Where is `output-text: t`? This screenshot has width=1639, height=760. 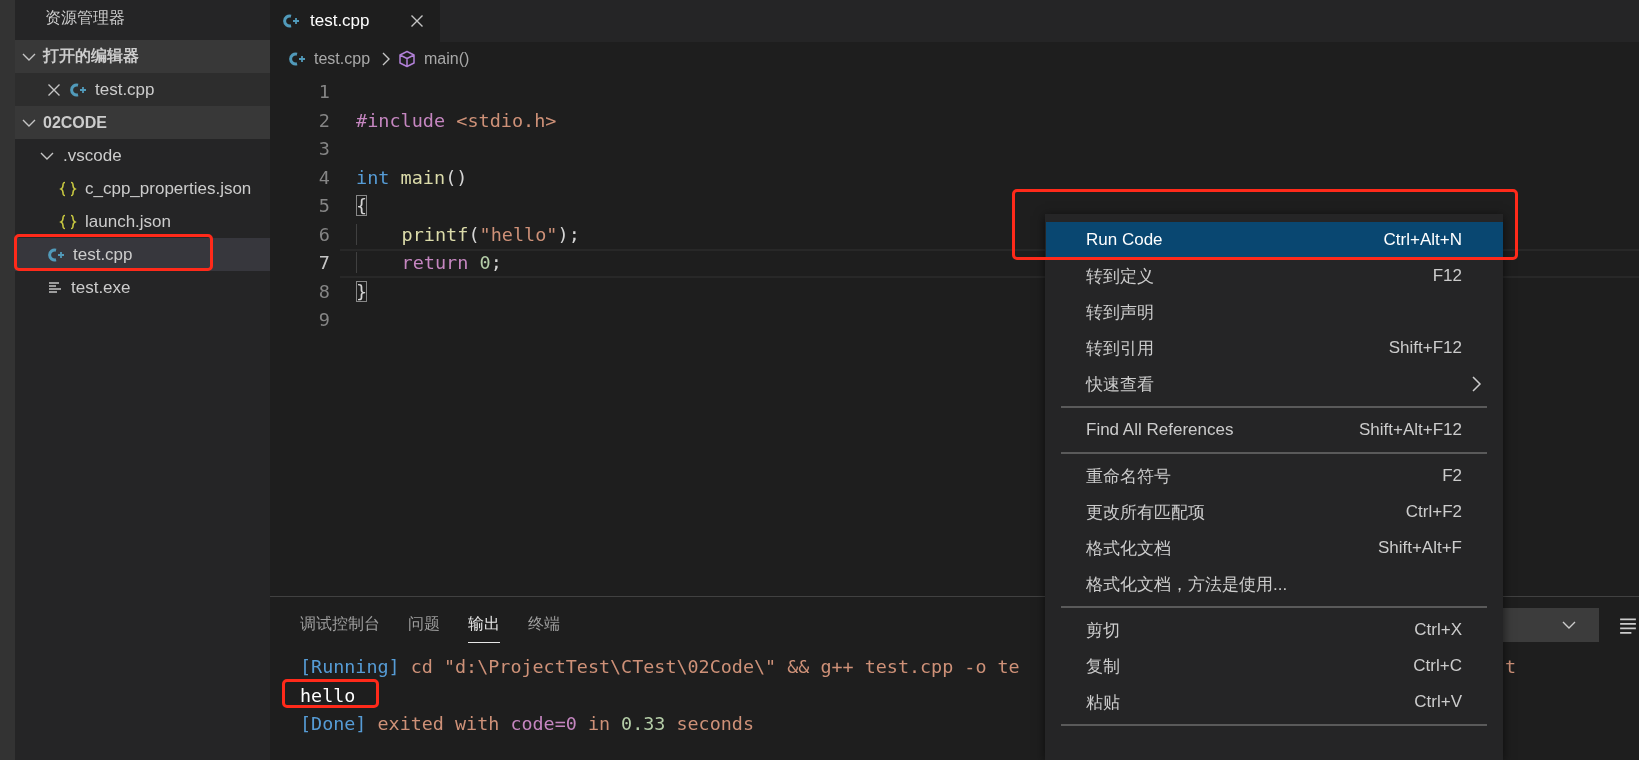 output-text: t is located at coordinates (1511, 667).